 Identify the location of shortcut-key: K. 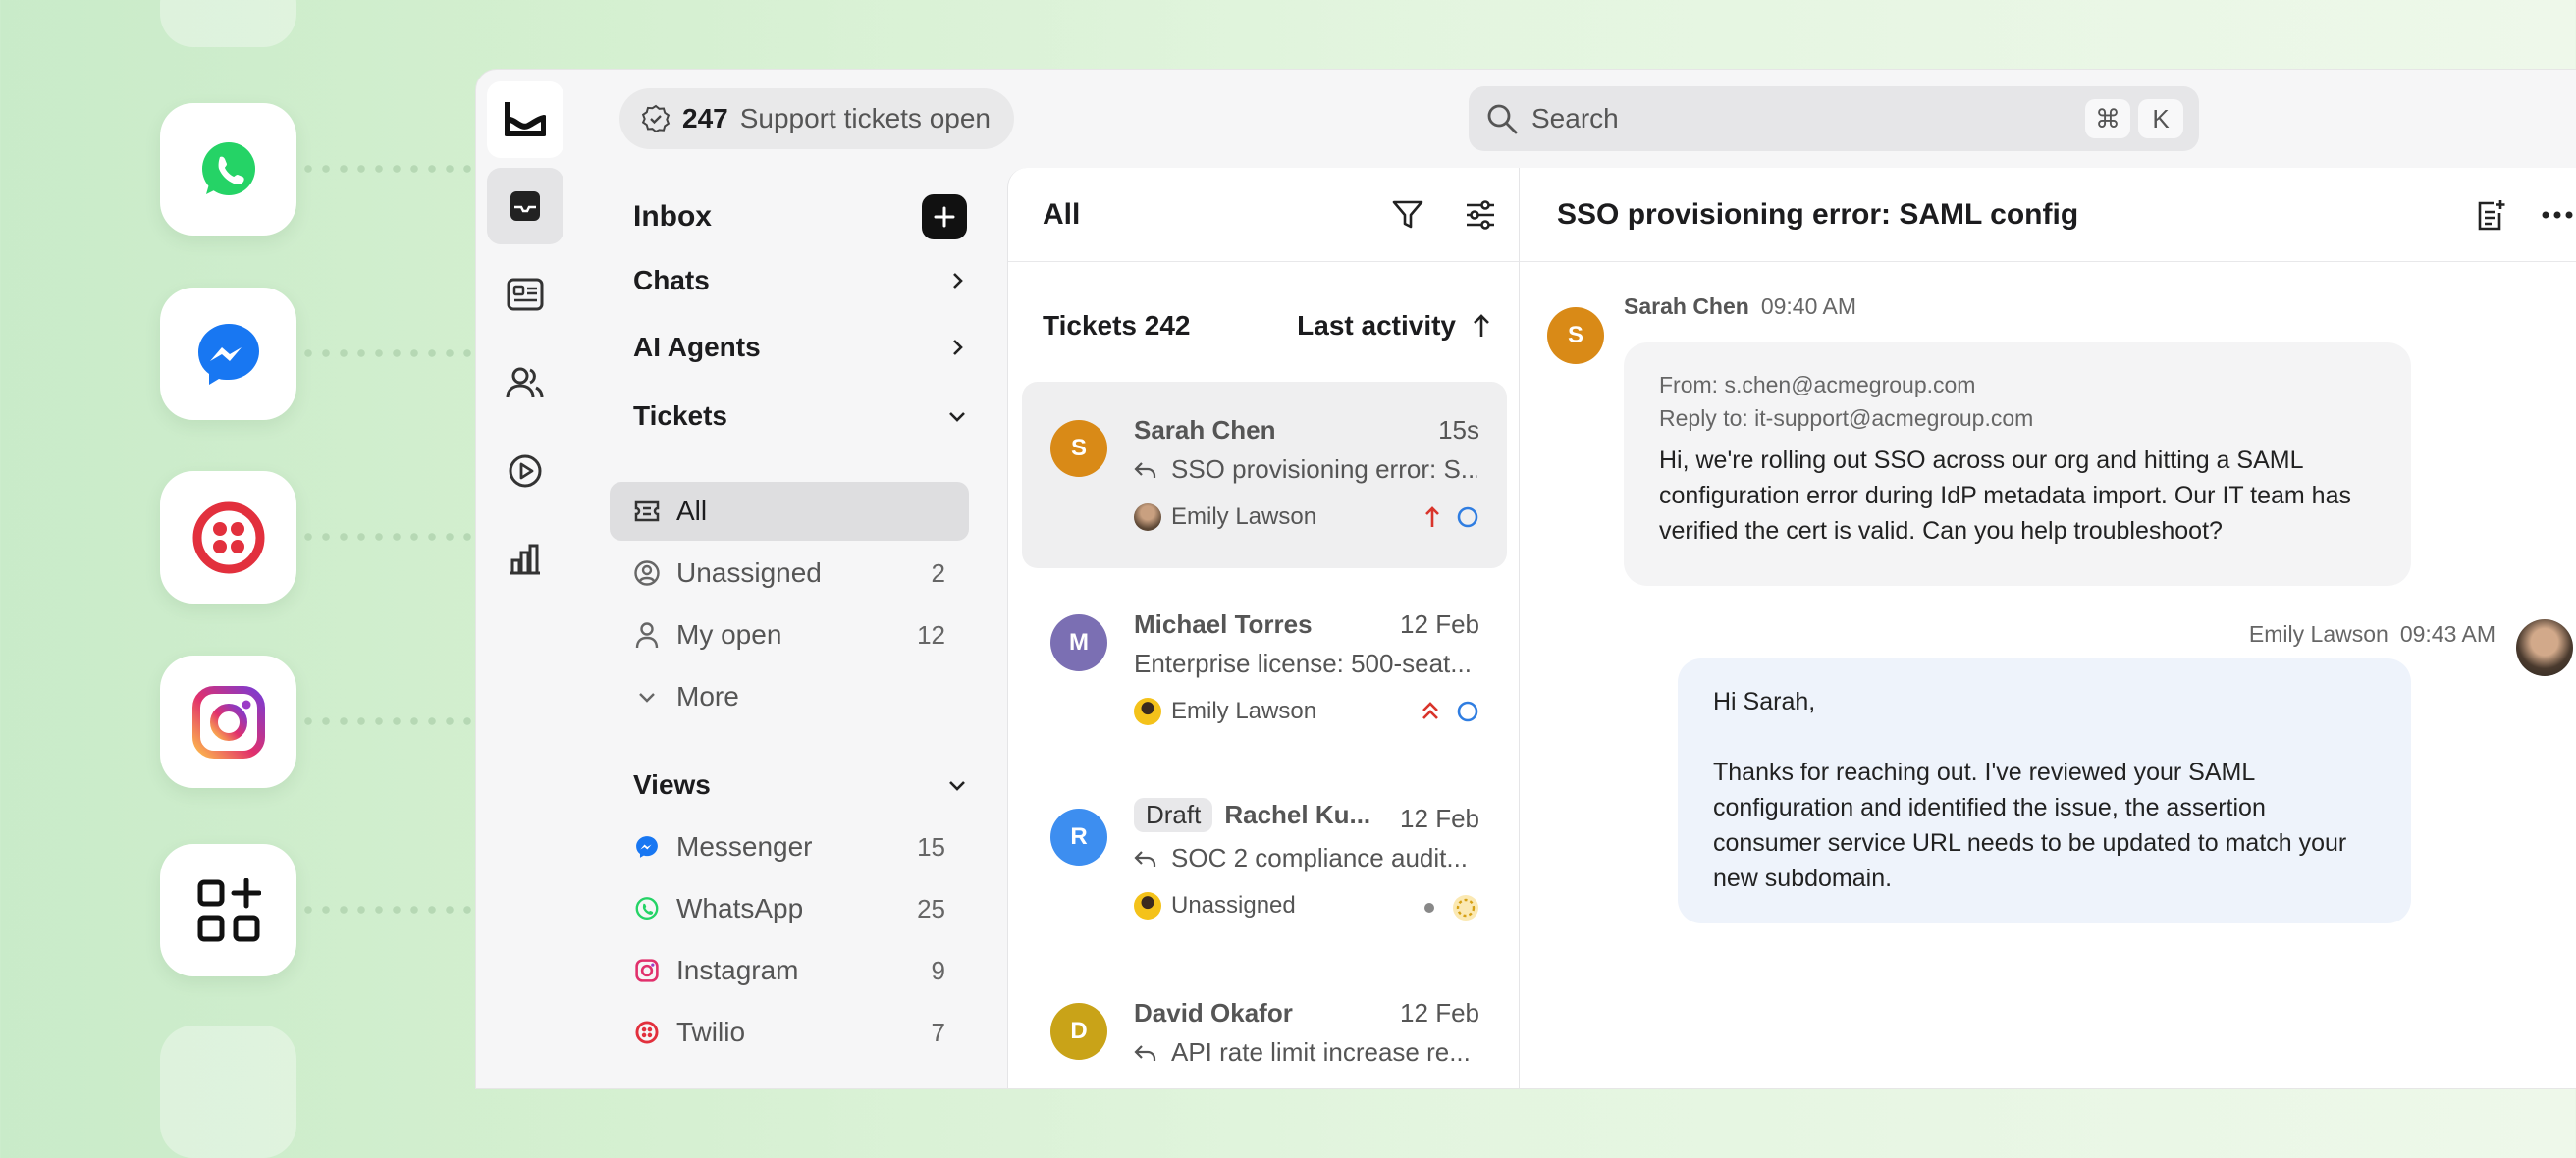
(2160, 118).